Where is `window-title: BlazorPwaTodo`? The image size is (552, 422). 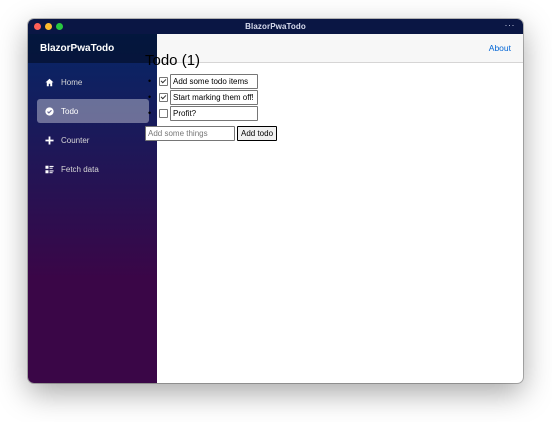
window-title: BlazorPwaTodo is located at coordinates (275, 26).